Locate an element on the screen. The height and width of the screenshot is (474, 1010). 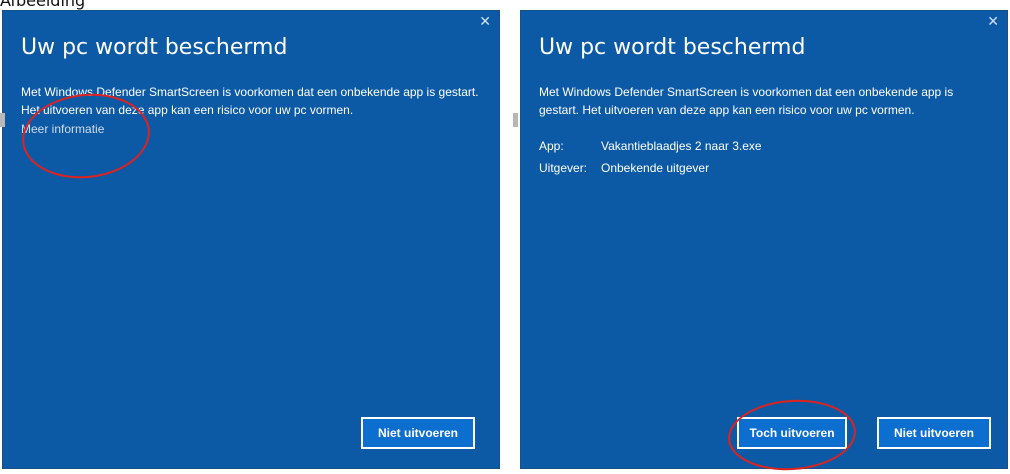
run-anyway-button: Toch uitvoeren is located at coordinates (792, 433).